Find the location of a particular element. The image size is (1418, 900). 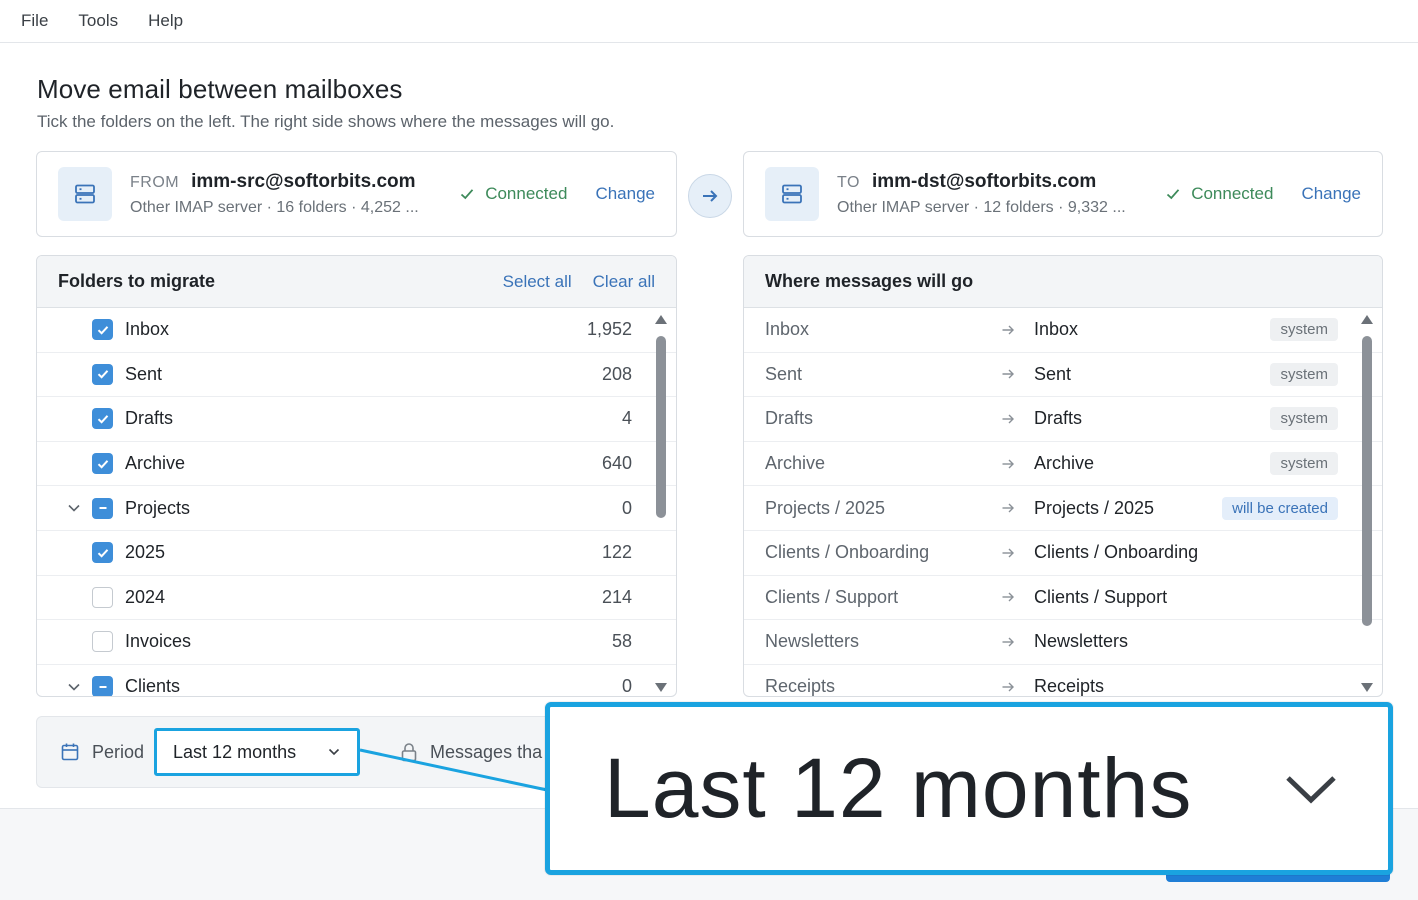

menu-file: File is located at coordinates (34, 21).